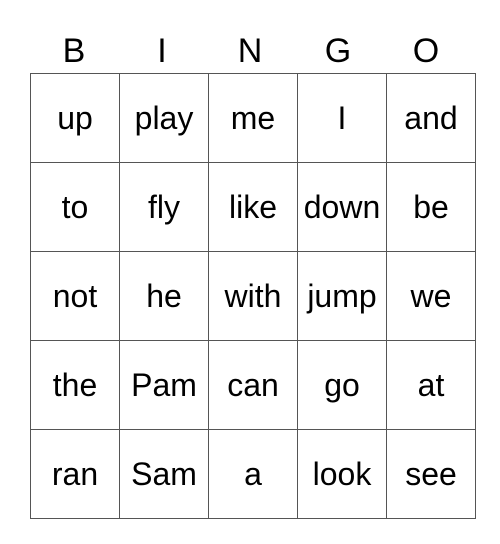  I want to click on grid-row: the Pam can go at, so click(253, 385).